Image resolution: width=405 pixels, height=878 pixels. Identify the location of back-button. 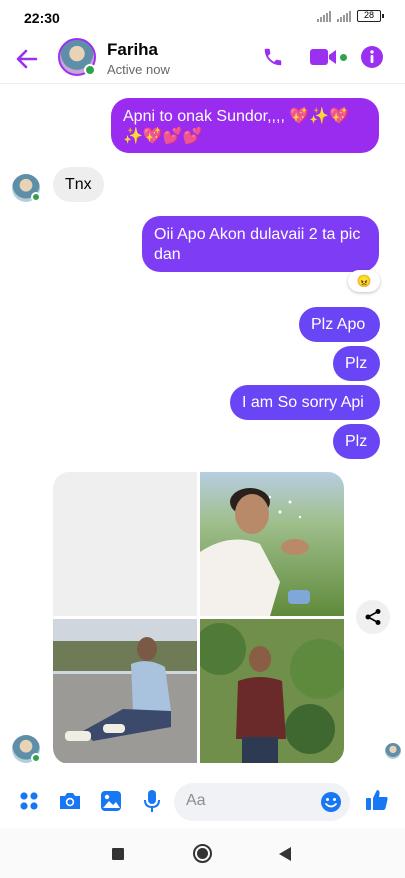
(285, 854).